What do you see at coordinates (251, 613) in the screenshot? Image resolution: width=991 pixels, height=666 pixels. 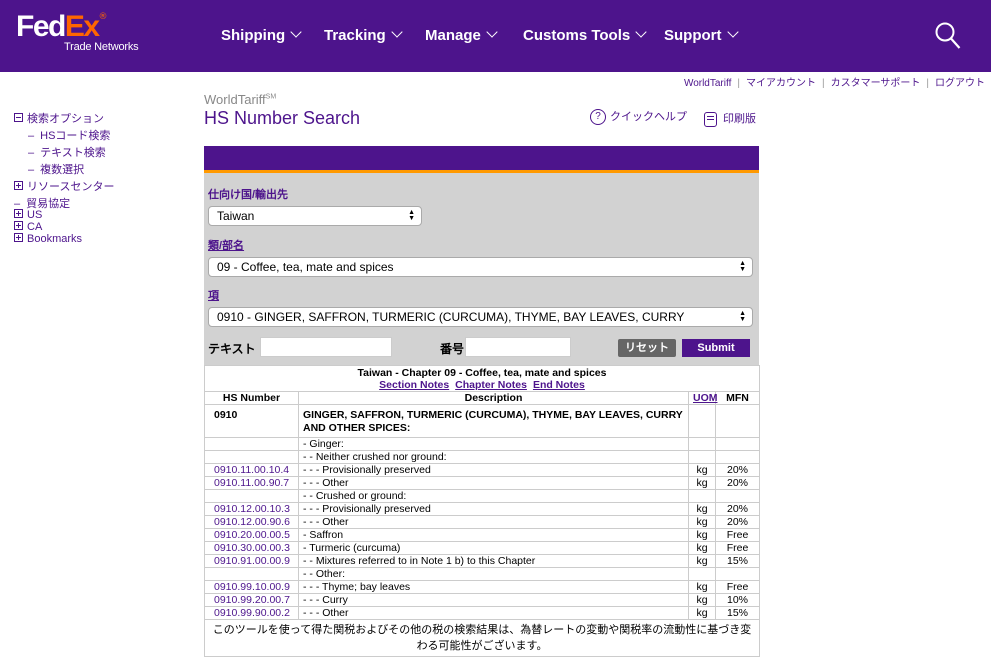 I see `hs-number-cell: 0910.99.90.00.2` at bounding box center [251, 613].